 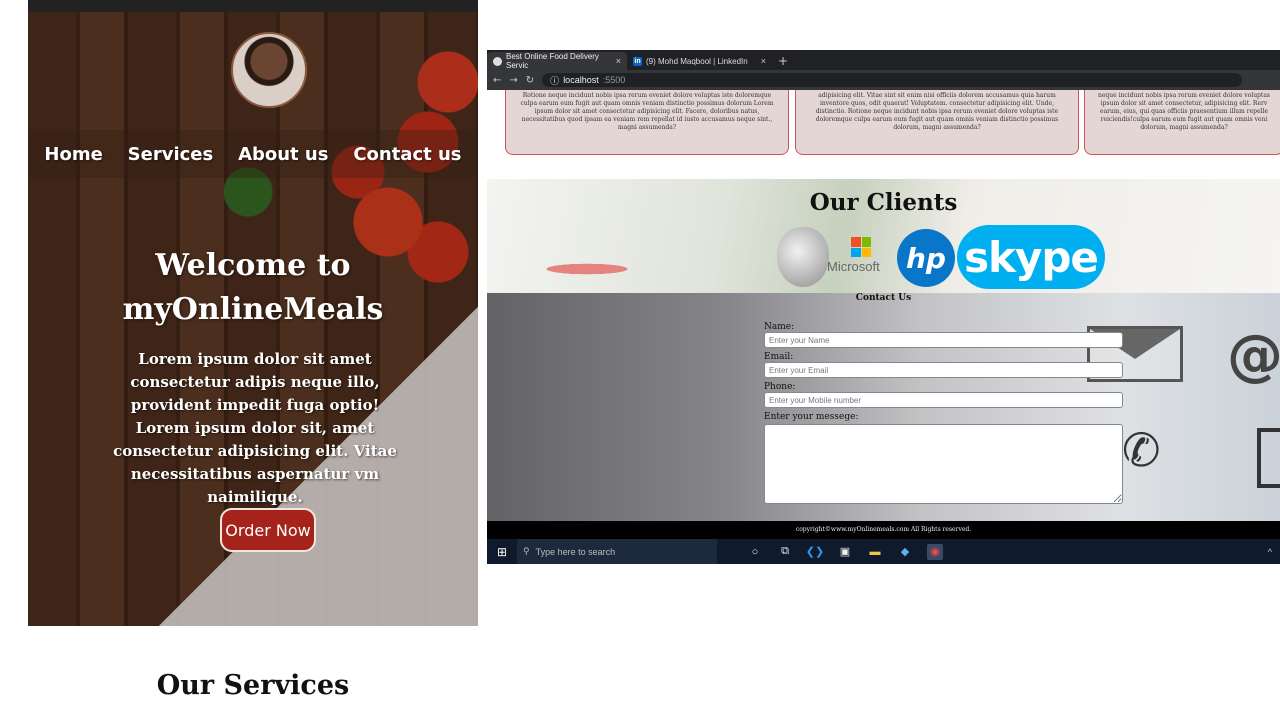 I want to click on taskbar: ⊞ ⚲ Type here to search ○ ⧉ ❮❯ ▣ ▬ ◆ ◉ ^, so click(x=883, y=551).